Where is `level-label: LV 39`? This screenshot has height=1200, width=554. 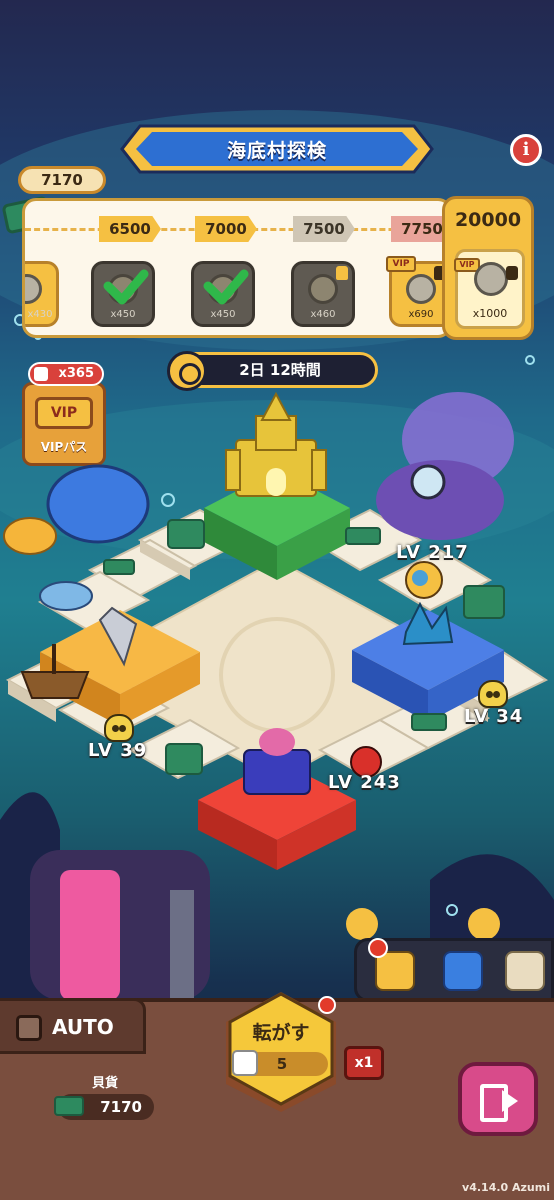
level-label: LV 39 is located at coordinates (118, 750).